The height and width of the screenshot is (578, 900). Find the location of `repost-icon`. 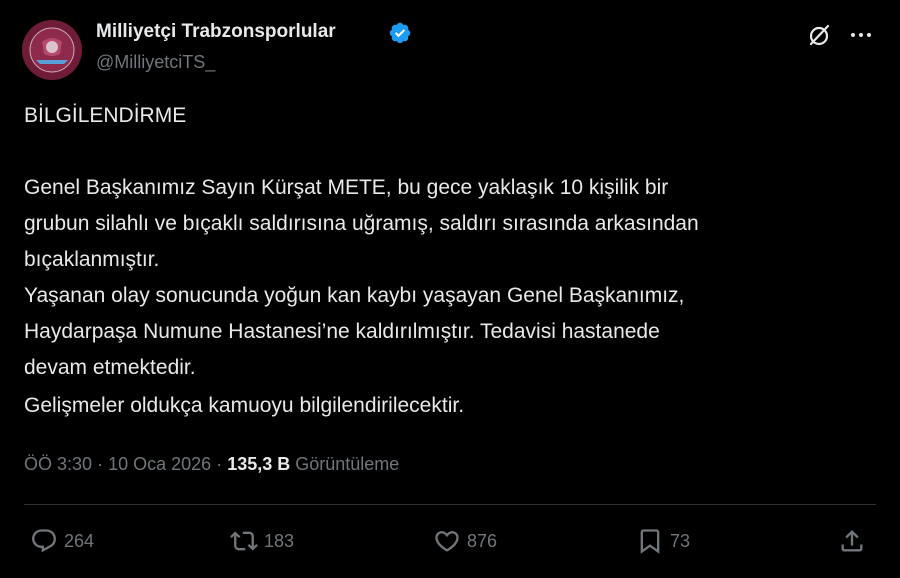

repost-icon is located at coordinates (244, 541).